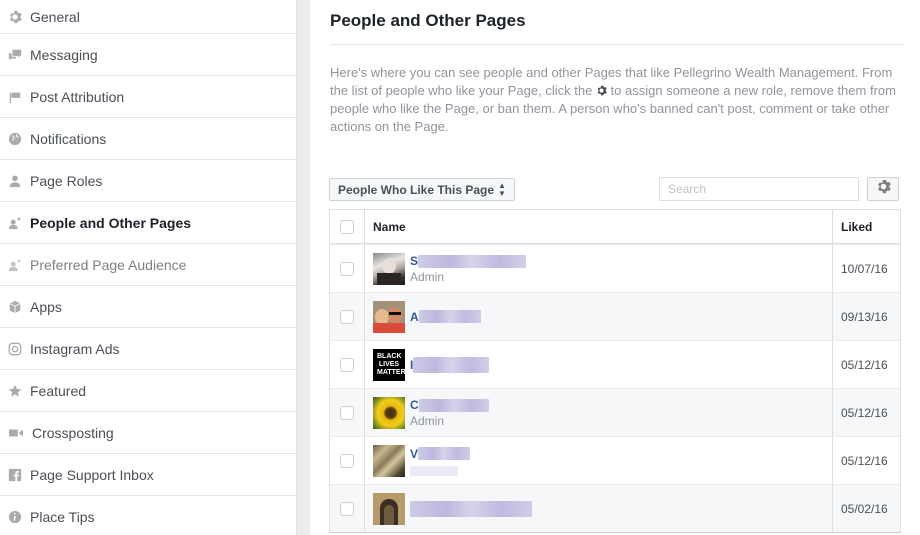 This screenshot has width=920, height=535. I want to click on table-row: 05/02/16, so click(615, 508).